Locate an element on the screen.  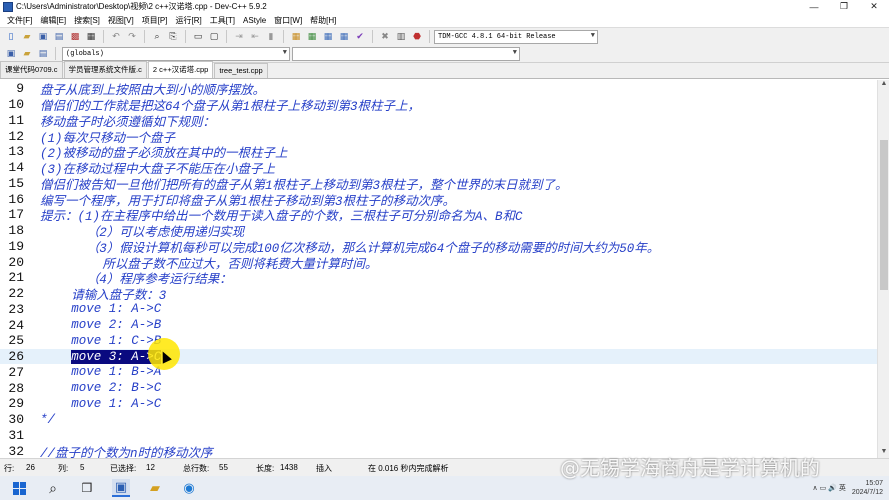
debug-icon: ⬣ is located at coordinates (417, 37).